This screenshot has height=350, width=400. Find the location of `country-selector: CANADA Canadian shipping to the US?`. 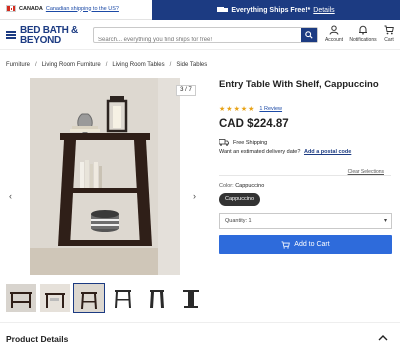

country-selector: CANADA Canadian shipping to the US? is located at coordinates (62, 8).